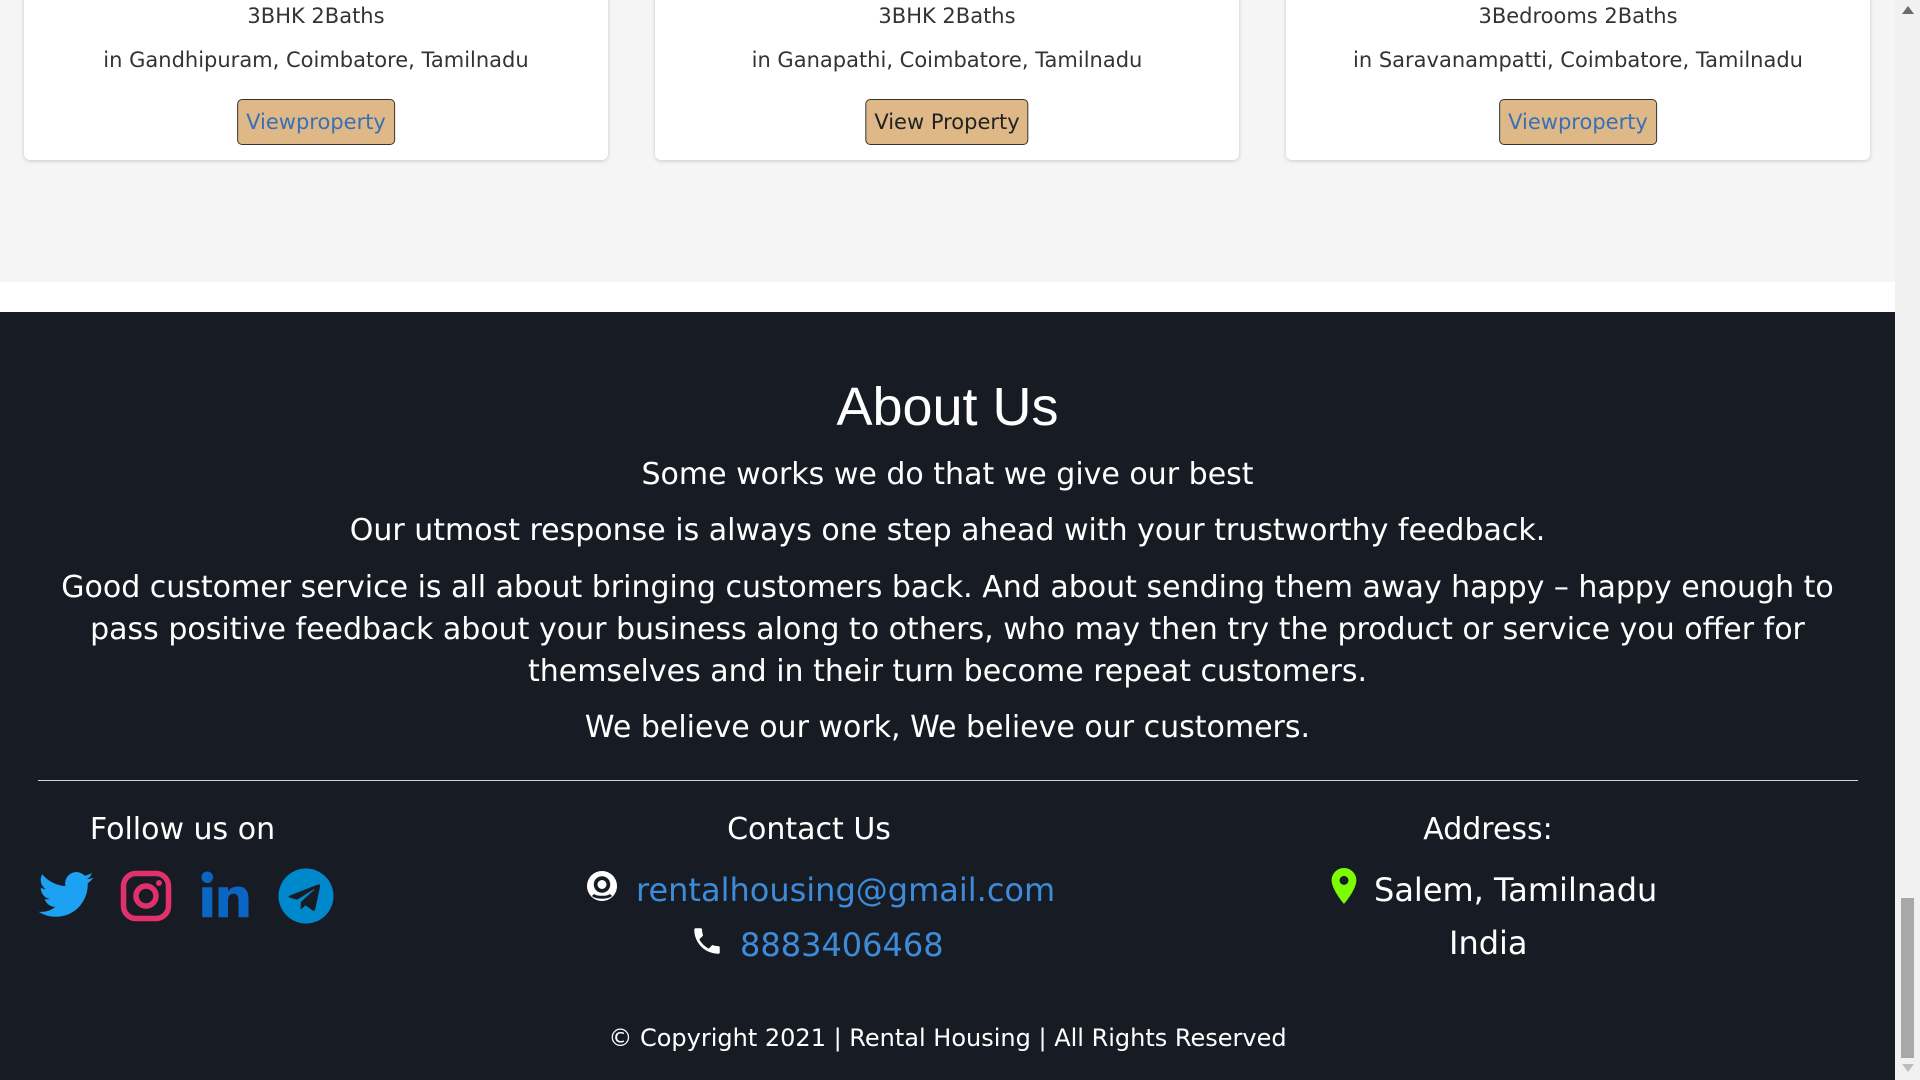 This screenshot has height=1080, width=1920. I want to click on contact-title: Contact Us, so click(809, 829).